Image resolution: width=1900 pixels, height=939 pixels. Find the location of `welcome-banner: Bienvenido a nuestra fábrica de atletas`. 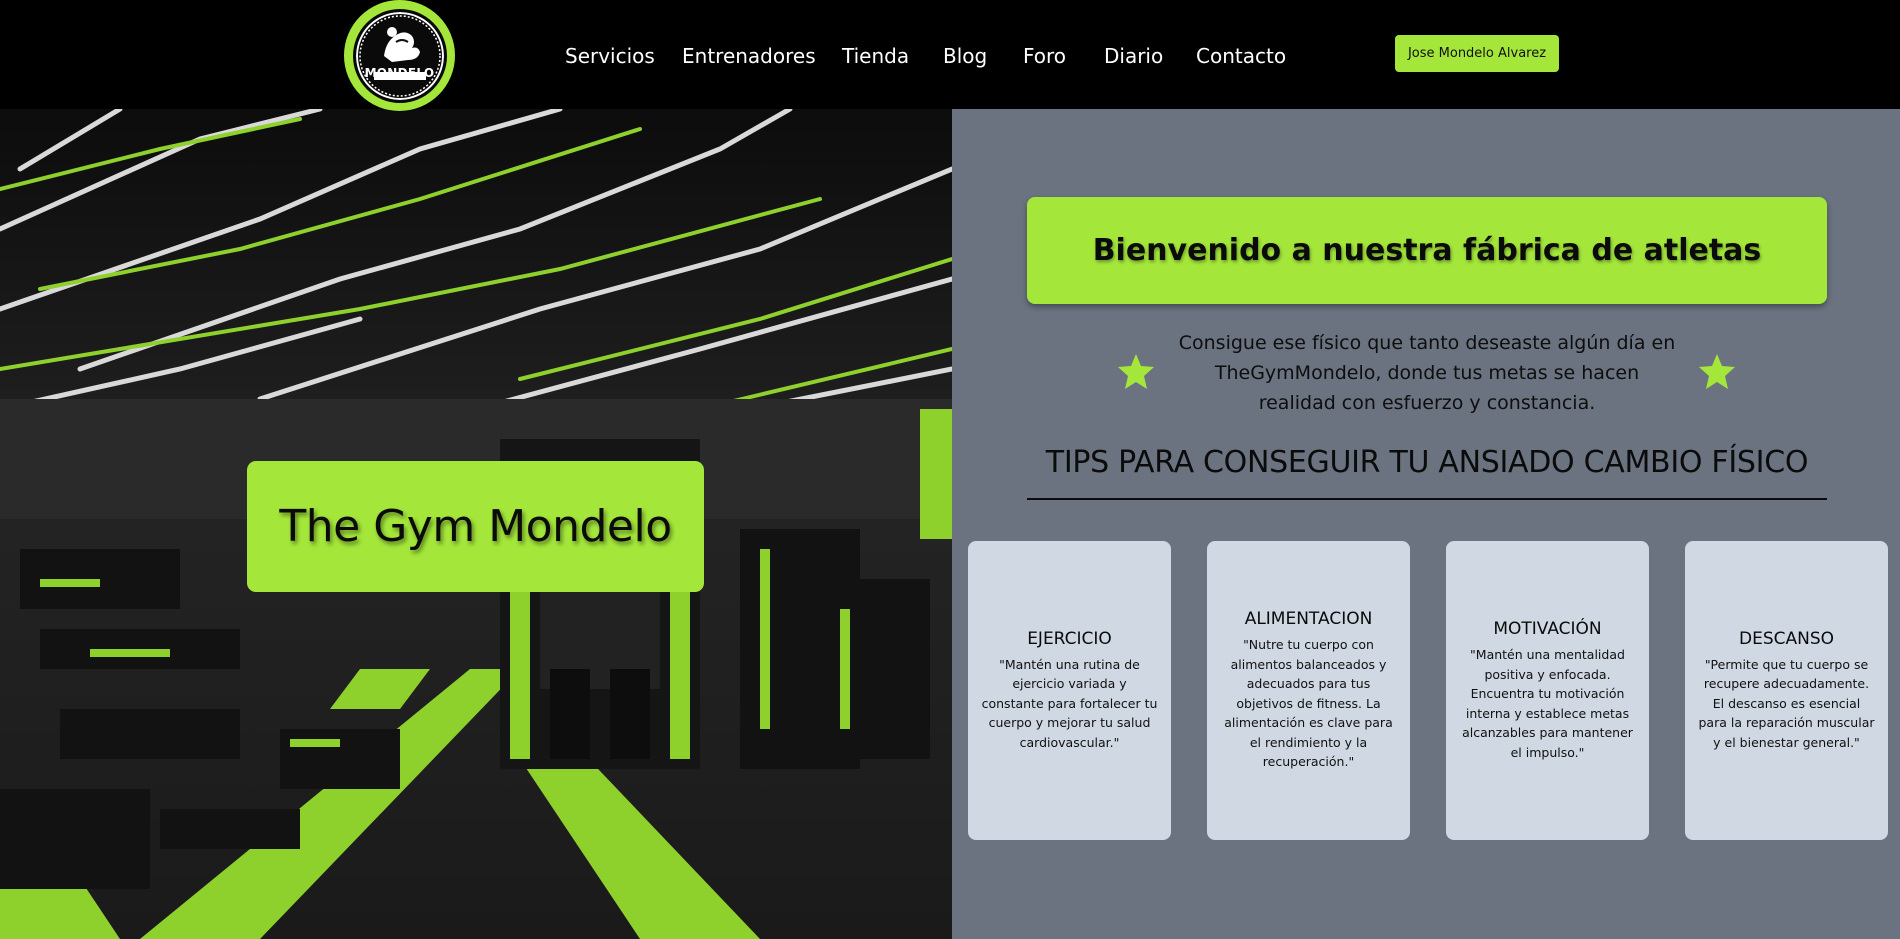

welcome-banner: Bienvenido a nuestra fábrica de atletas is located at coordinates (1427, 250).